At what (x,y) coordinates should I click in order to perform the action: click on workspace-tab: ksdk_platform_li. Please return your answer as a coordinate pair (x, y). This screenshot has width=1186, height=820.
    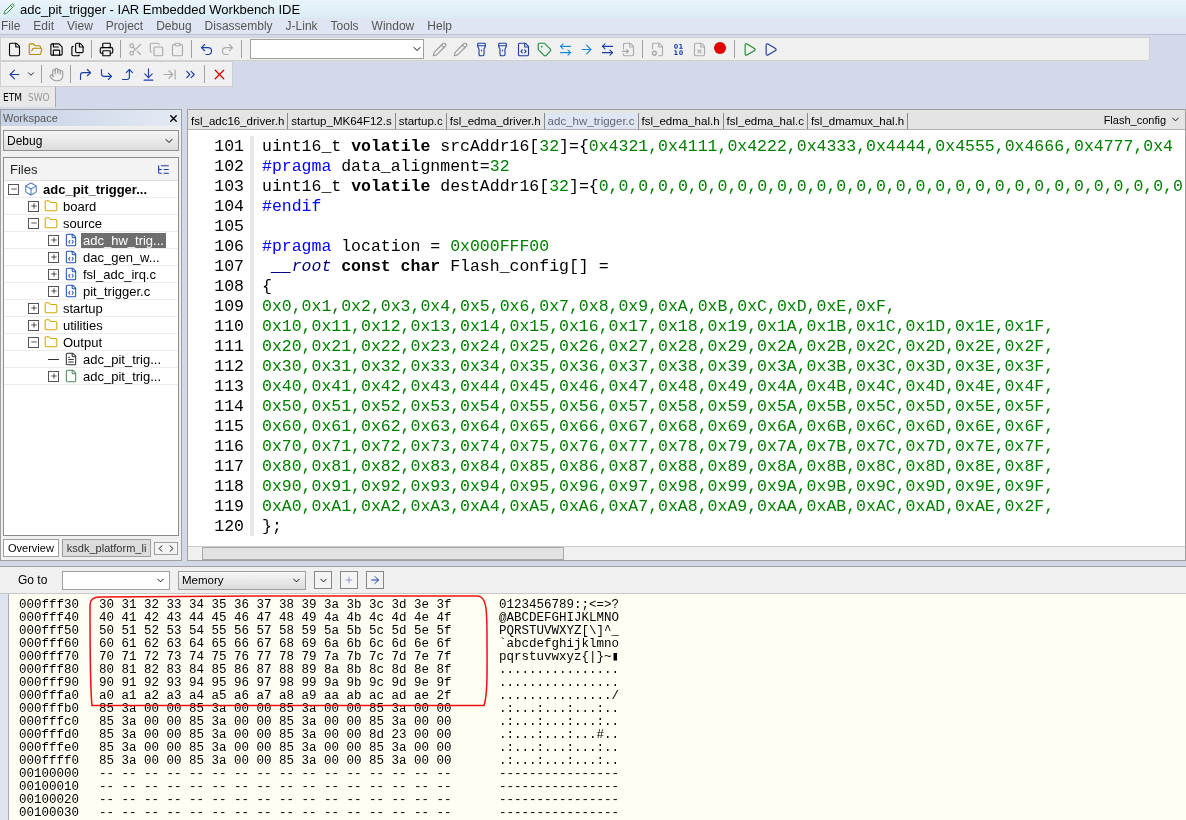
    Looking at the image, I should click on (106, 548).